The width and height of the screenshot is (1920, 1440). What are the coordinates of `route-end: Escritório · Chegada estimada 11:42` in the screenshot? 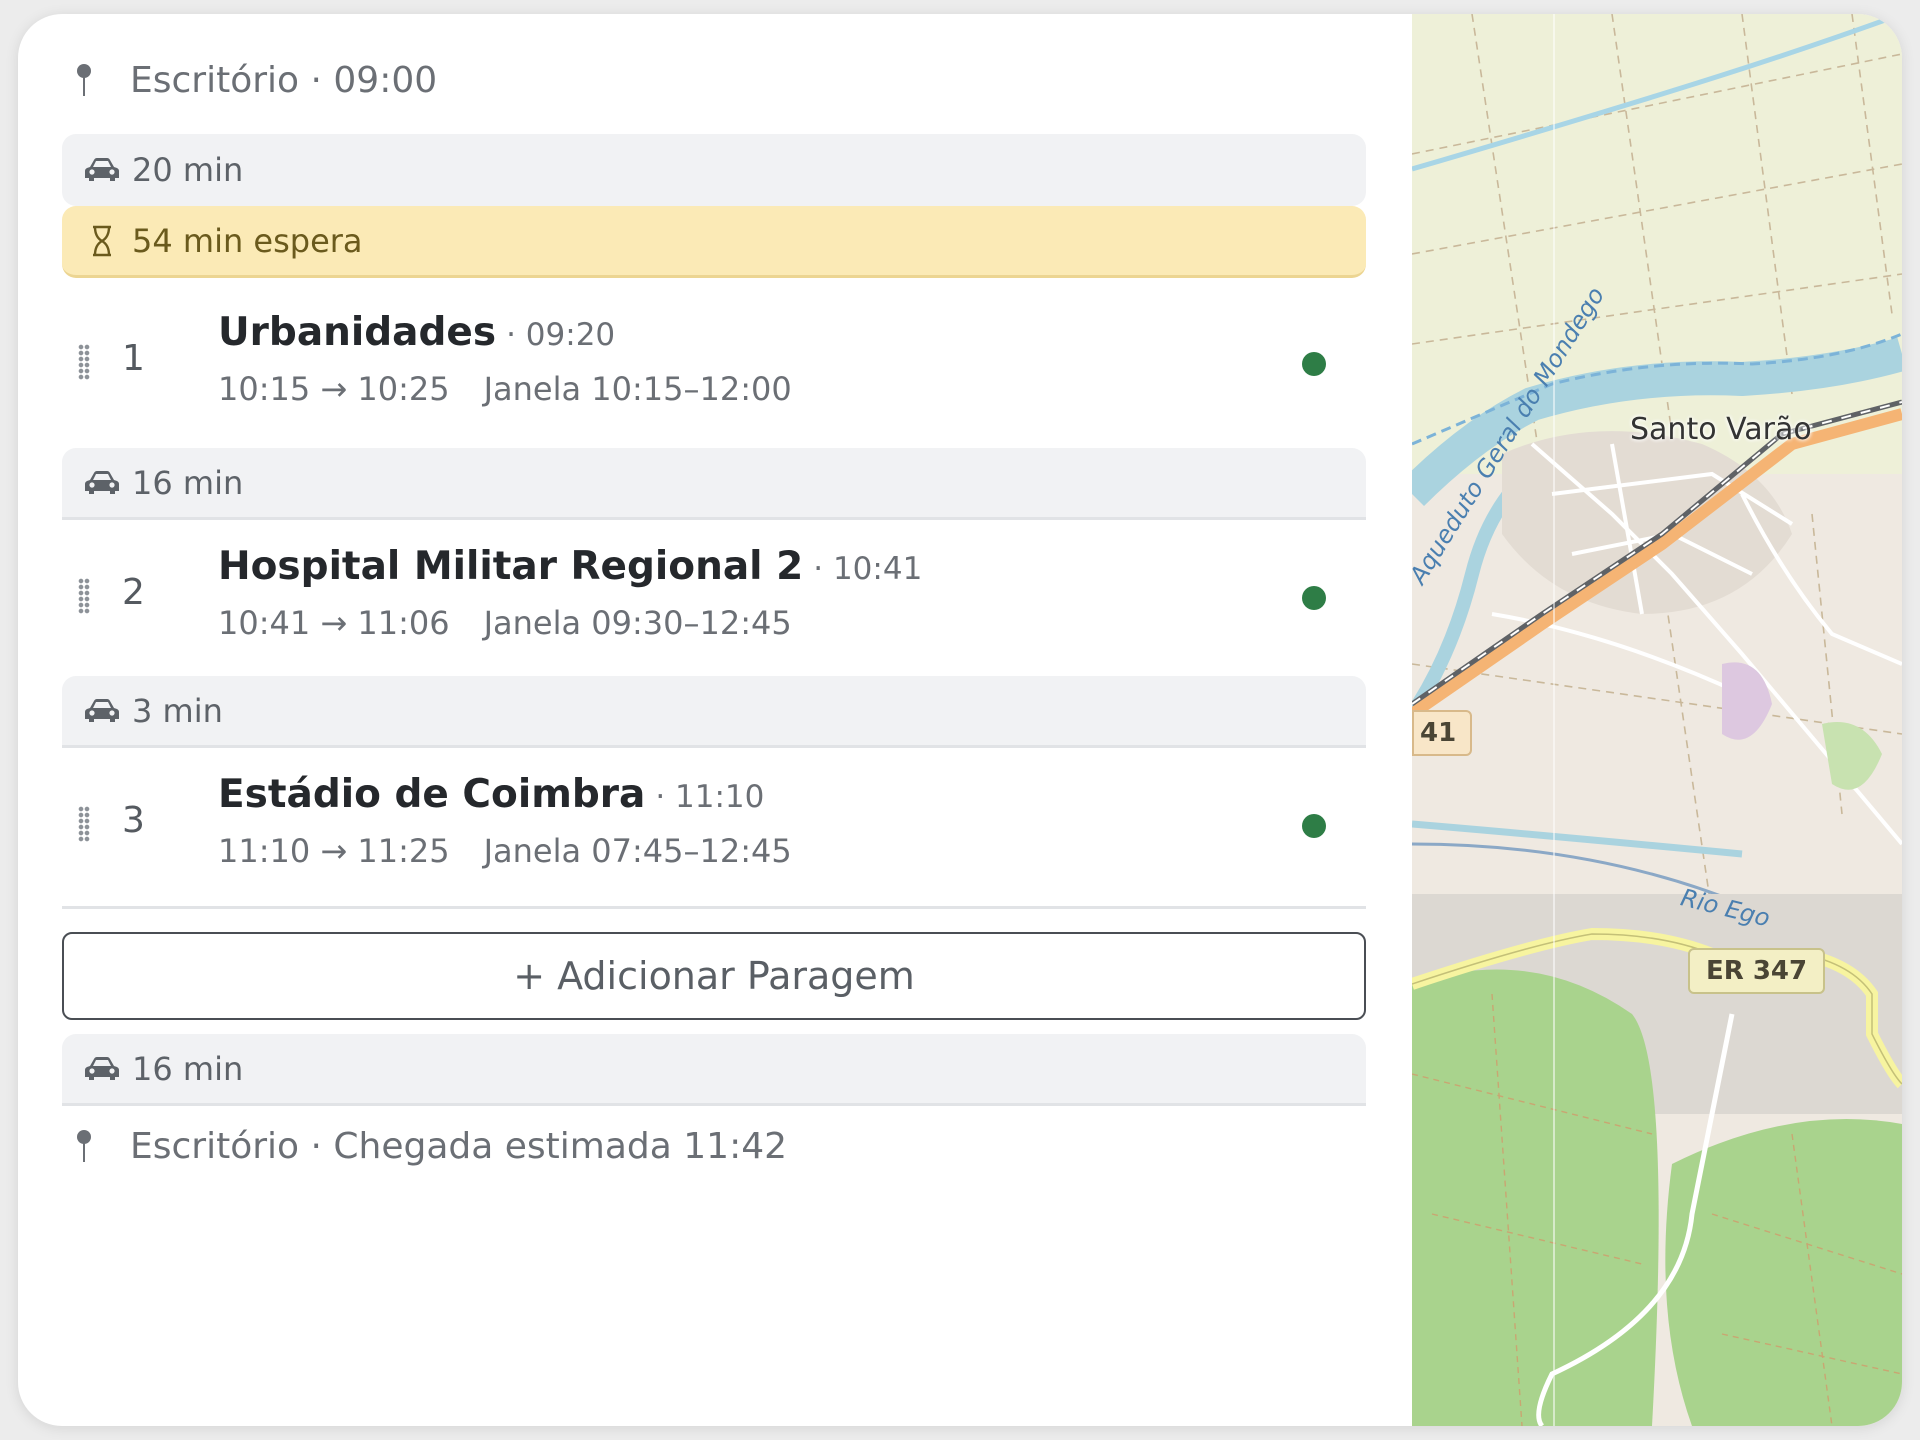 It's located at (428, 1146).